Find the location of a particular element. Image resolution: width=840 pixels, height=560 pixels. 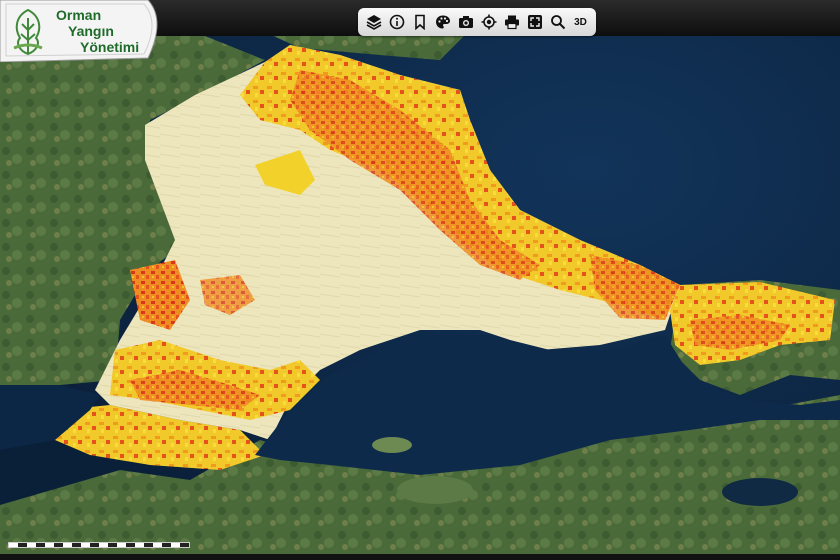

marmara-island-small is located at coordinates (392, 445).